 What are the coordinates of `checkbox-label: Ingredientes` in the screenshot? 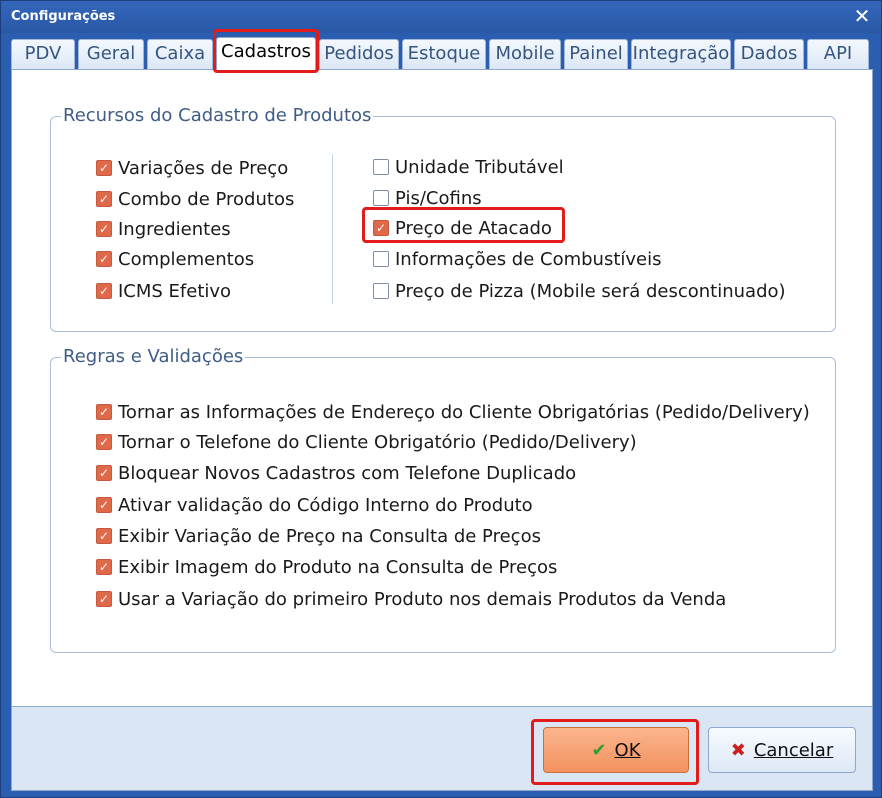 It's located at (174, 229).